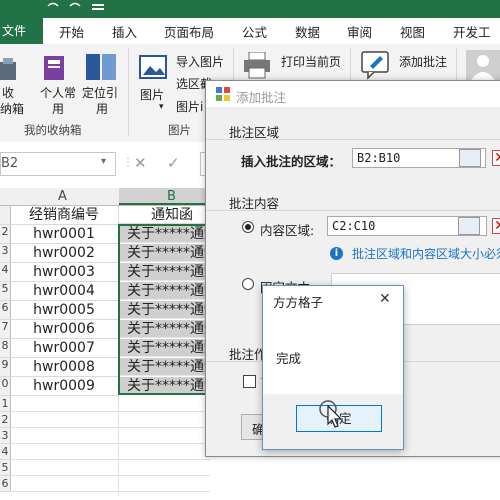  What do you see at coordinates (254, 31) in the screenshot?
I see `tab-formulas: 公式` at bounding box center [254, 31].